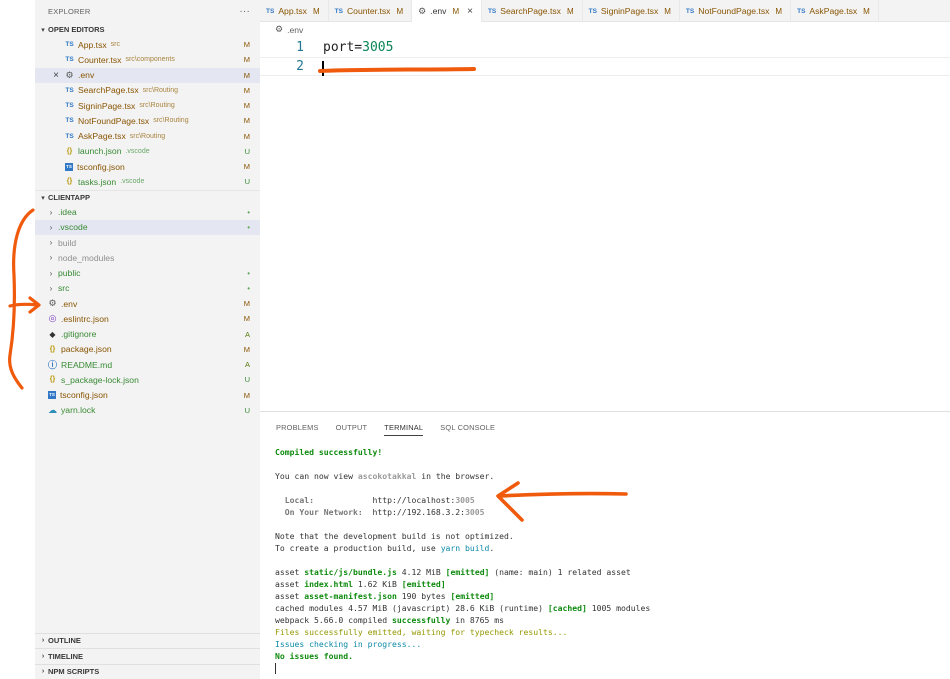  I want to click on terminal-line: No issues found., so click(314, 656).